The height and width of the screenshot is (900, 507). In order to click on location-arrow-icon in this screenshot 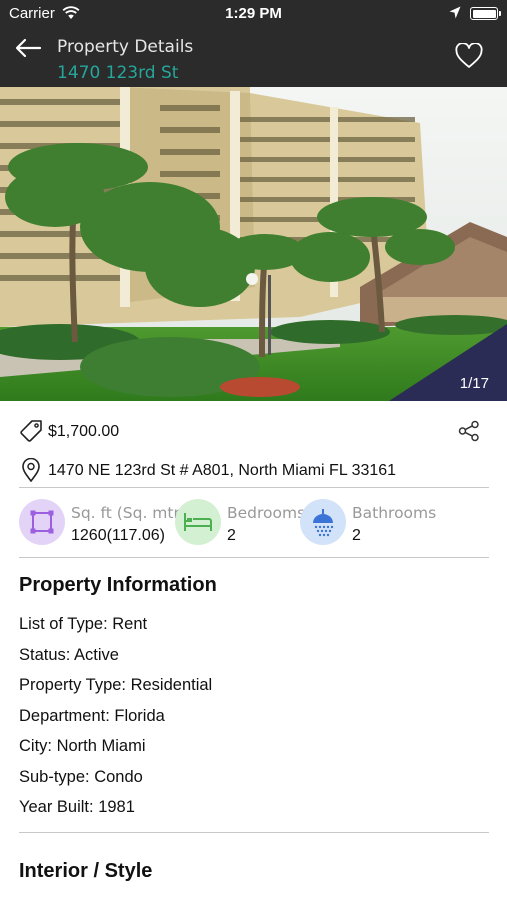, I will do `click(455, 12)`.